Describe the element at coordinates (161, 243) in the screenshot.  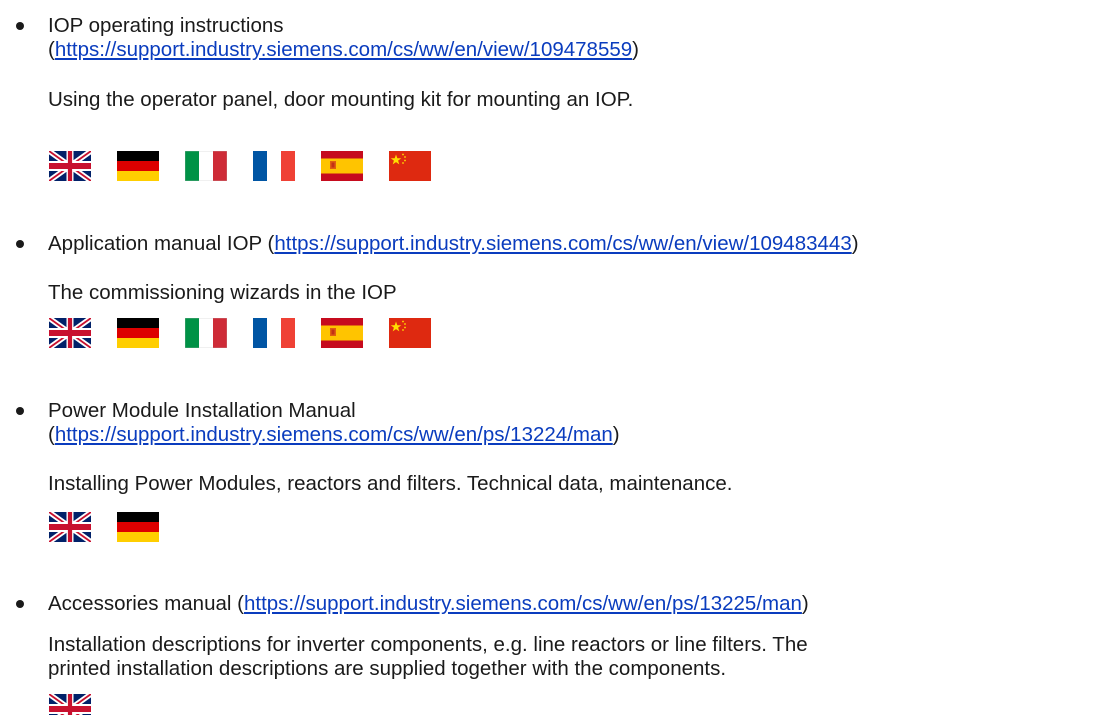
I see `entry-title: Application manual IOP (` at that location.